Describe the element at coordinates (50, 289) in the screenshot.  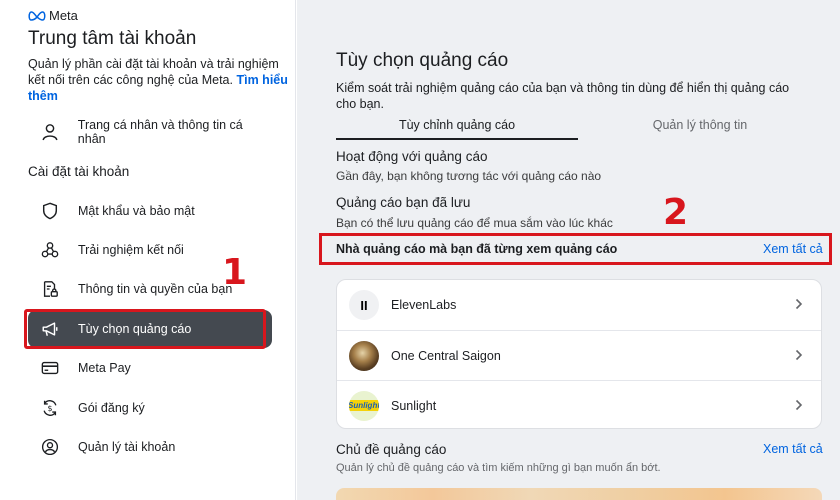
I see `document-lock-icon` at that location.